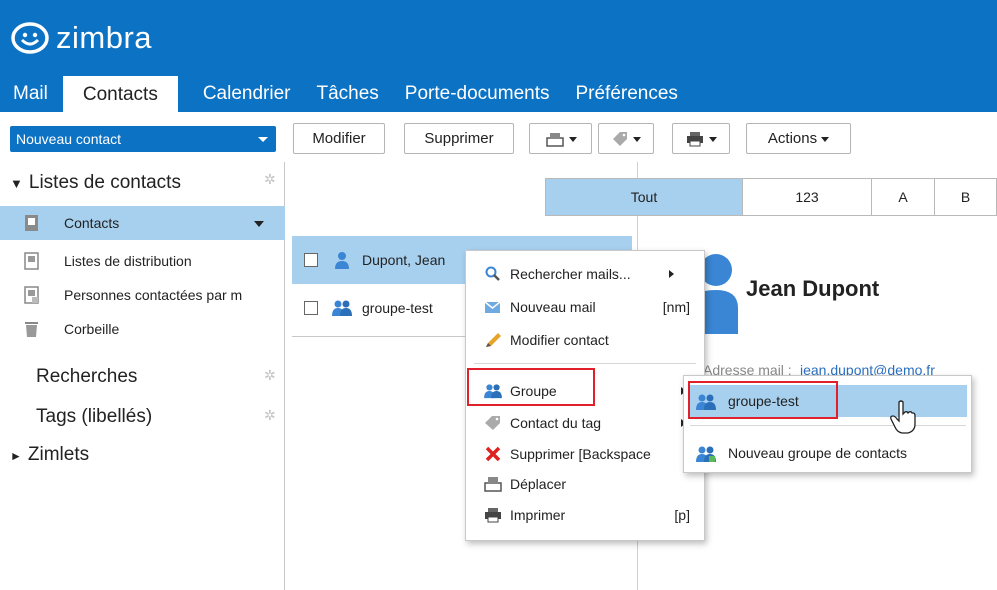 The height and width of the screenshot is (590, 997). What do you see at coordinates (903, 417) in the screenshot?
I see `hand-cursor-icon` at bounding box center [903, 417].